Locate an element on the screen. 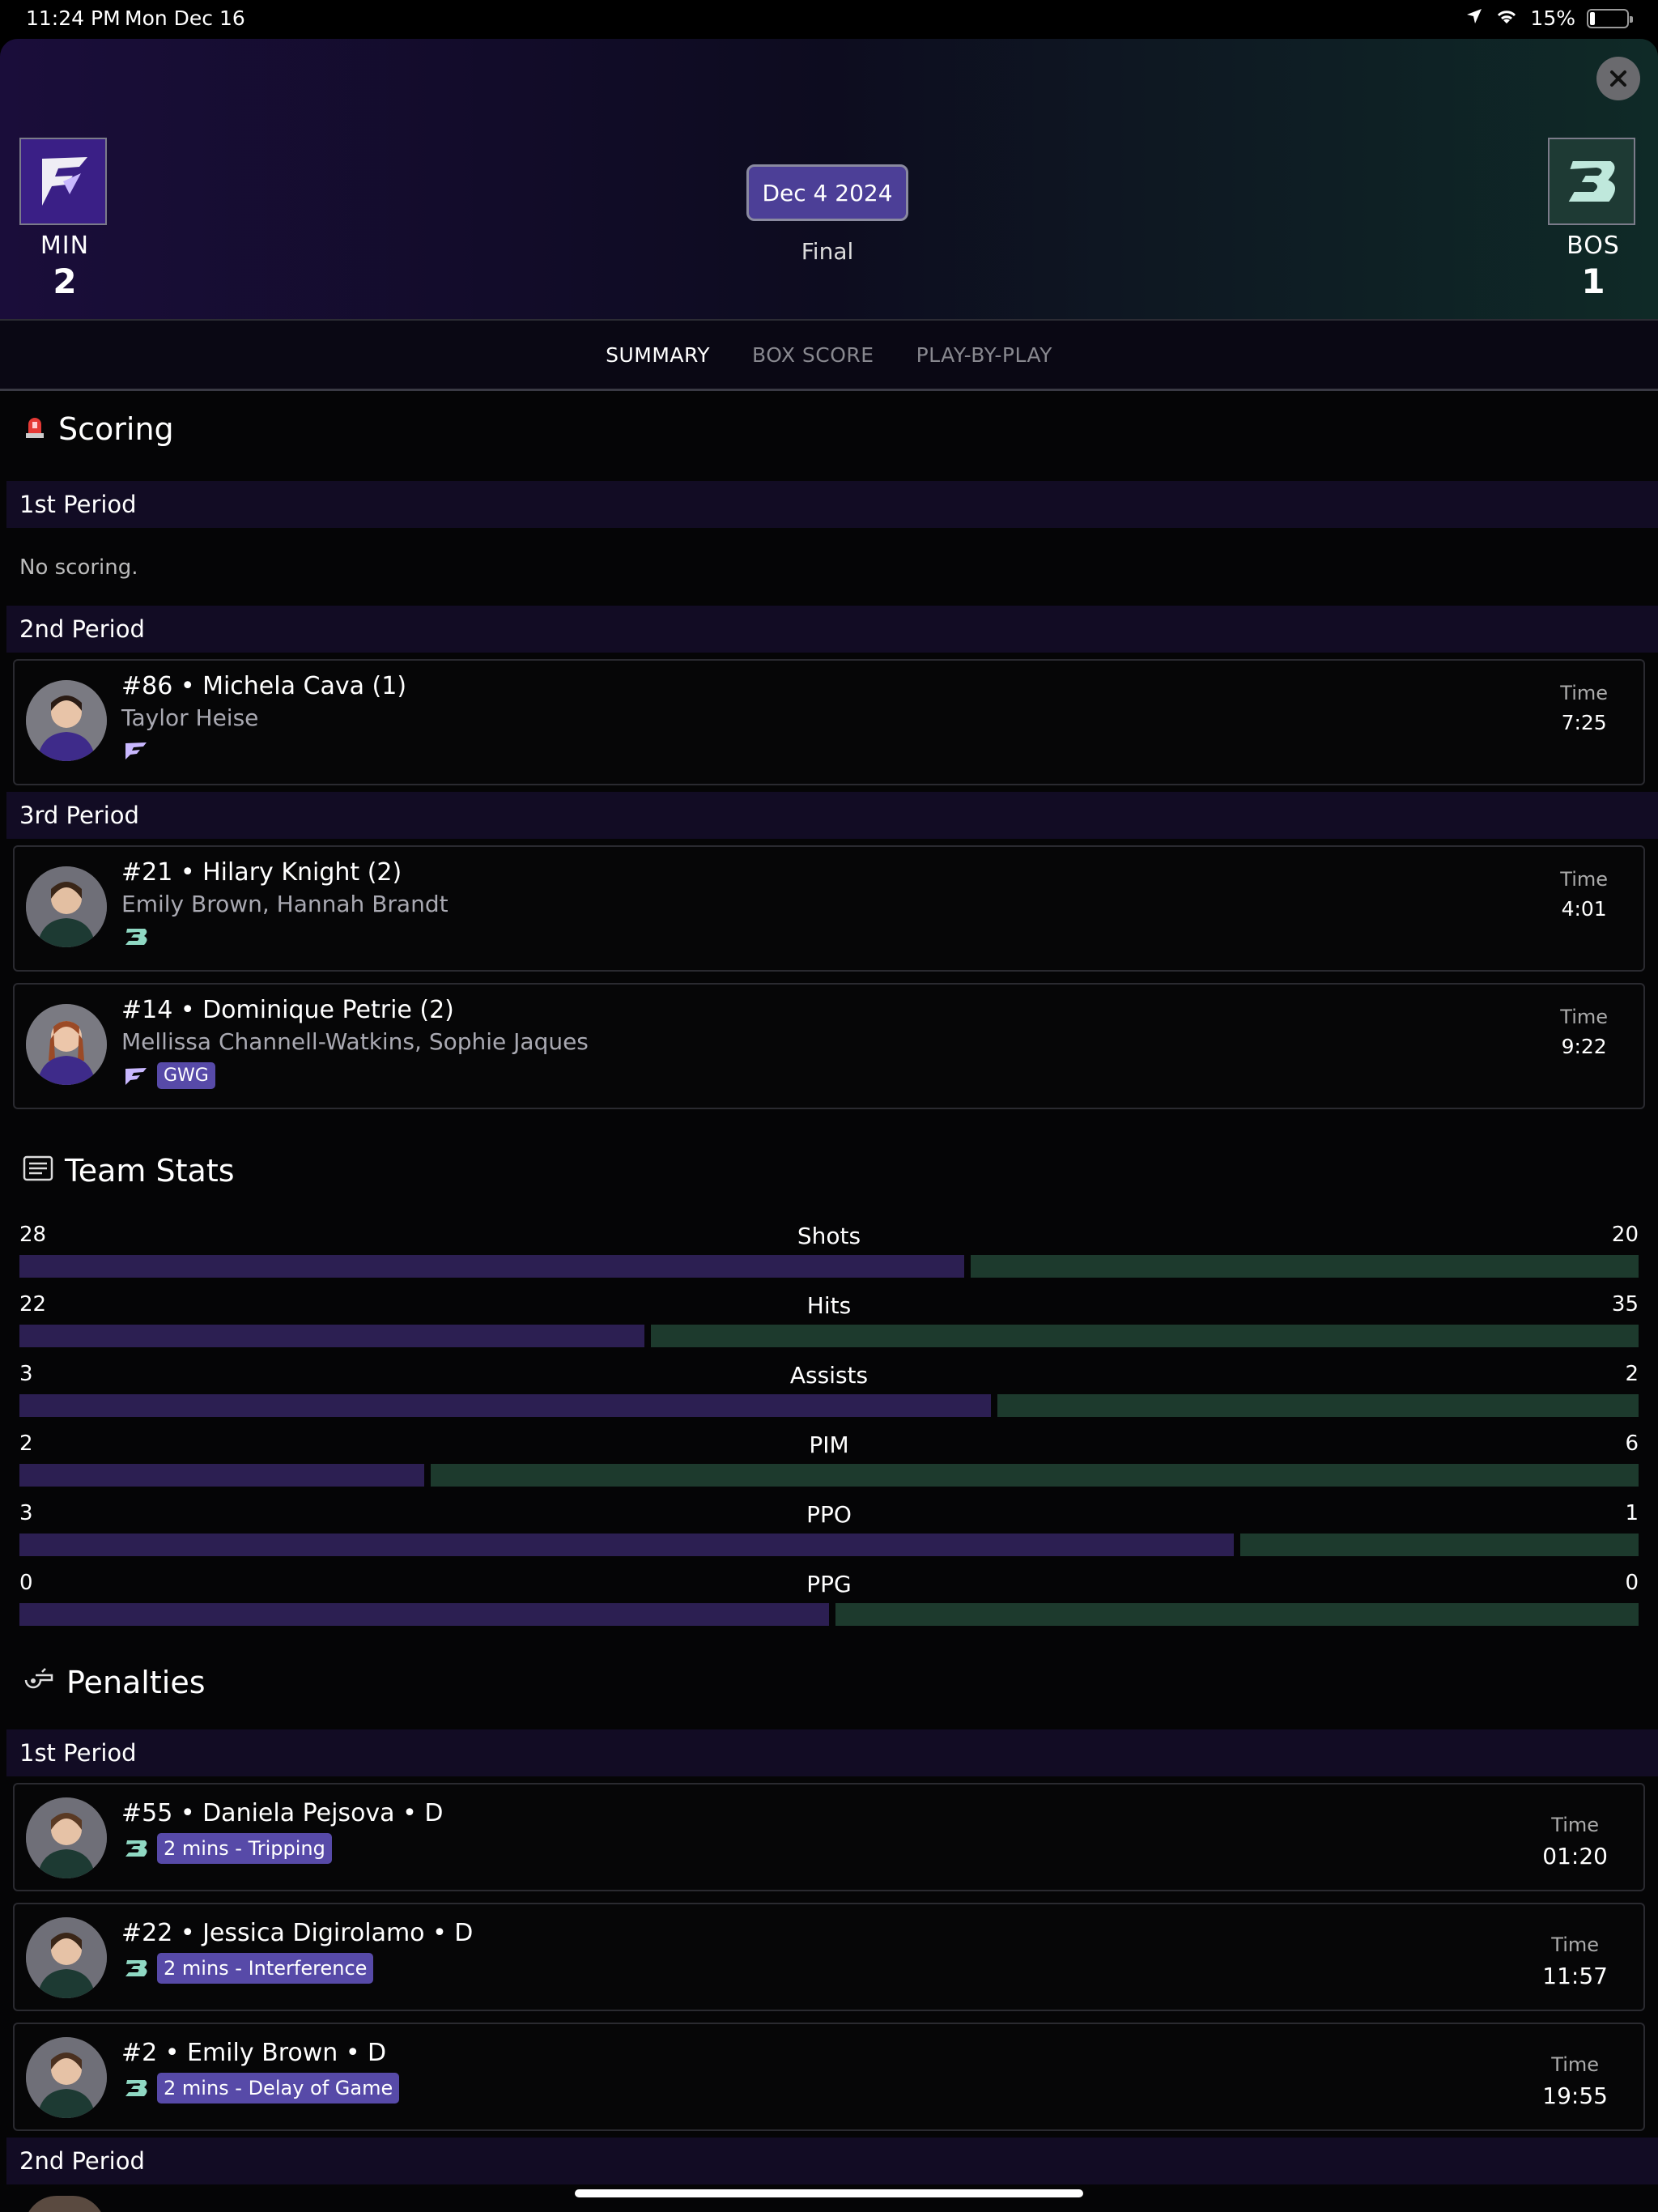 Image resolution: width=1658 pixels, height=2212 pixels. stat-row: 28 Shots 20 is located at coordinates (829, 1255).